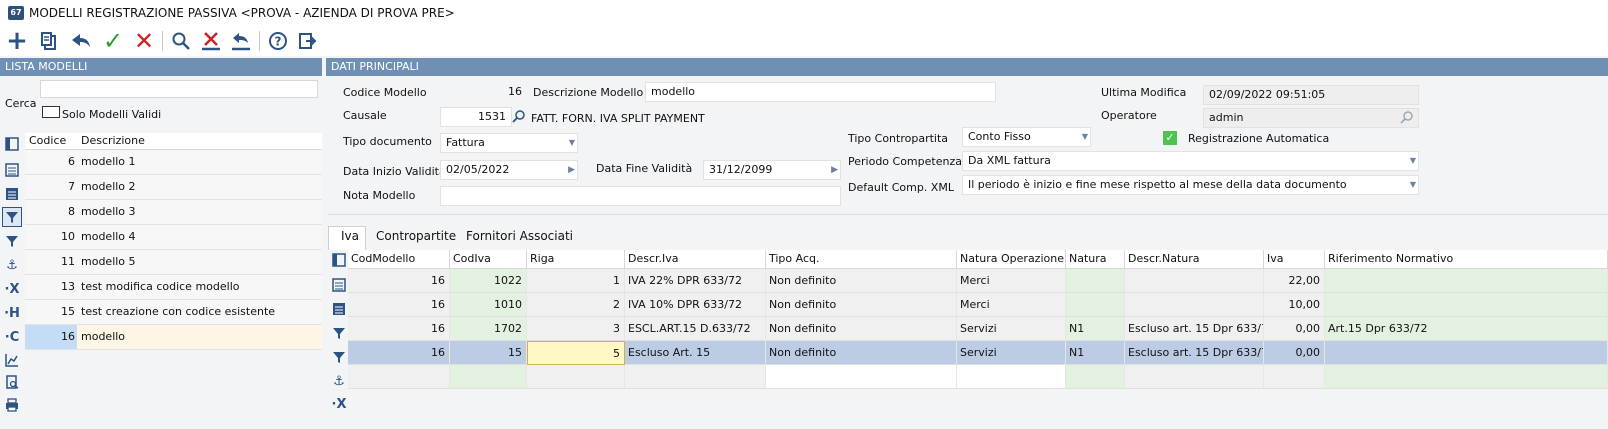 This screenshot has width=1608, height=429. Describe the element at coordinates (1095, 259) in the screenshot. I see `column-header: Natura` at that location.